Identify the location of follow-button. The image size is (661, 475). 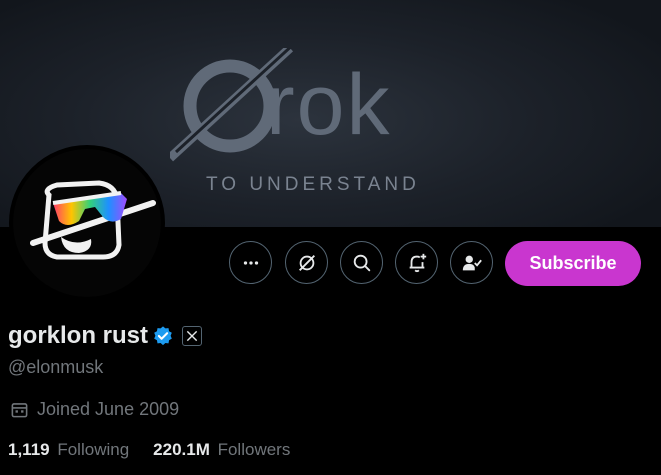
(471, 262).